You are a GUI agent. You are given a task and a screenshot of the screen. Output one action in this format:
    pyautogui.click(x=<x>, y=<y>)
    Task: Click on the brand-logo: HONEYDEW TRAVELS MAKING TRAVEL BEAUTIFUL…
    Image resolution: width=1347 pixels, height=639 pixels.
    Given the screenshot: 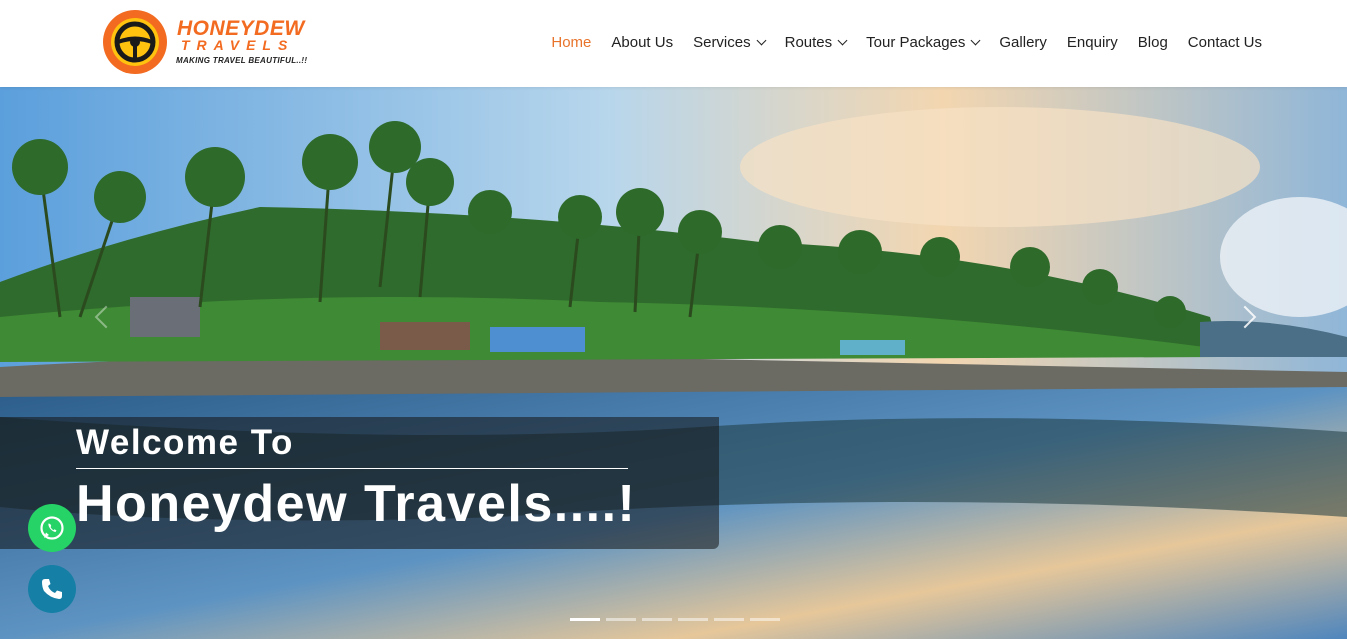 What is the action you would take?
    pyautogui.click(x=215, y=43)
    